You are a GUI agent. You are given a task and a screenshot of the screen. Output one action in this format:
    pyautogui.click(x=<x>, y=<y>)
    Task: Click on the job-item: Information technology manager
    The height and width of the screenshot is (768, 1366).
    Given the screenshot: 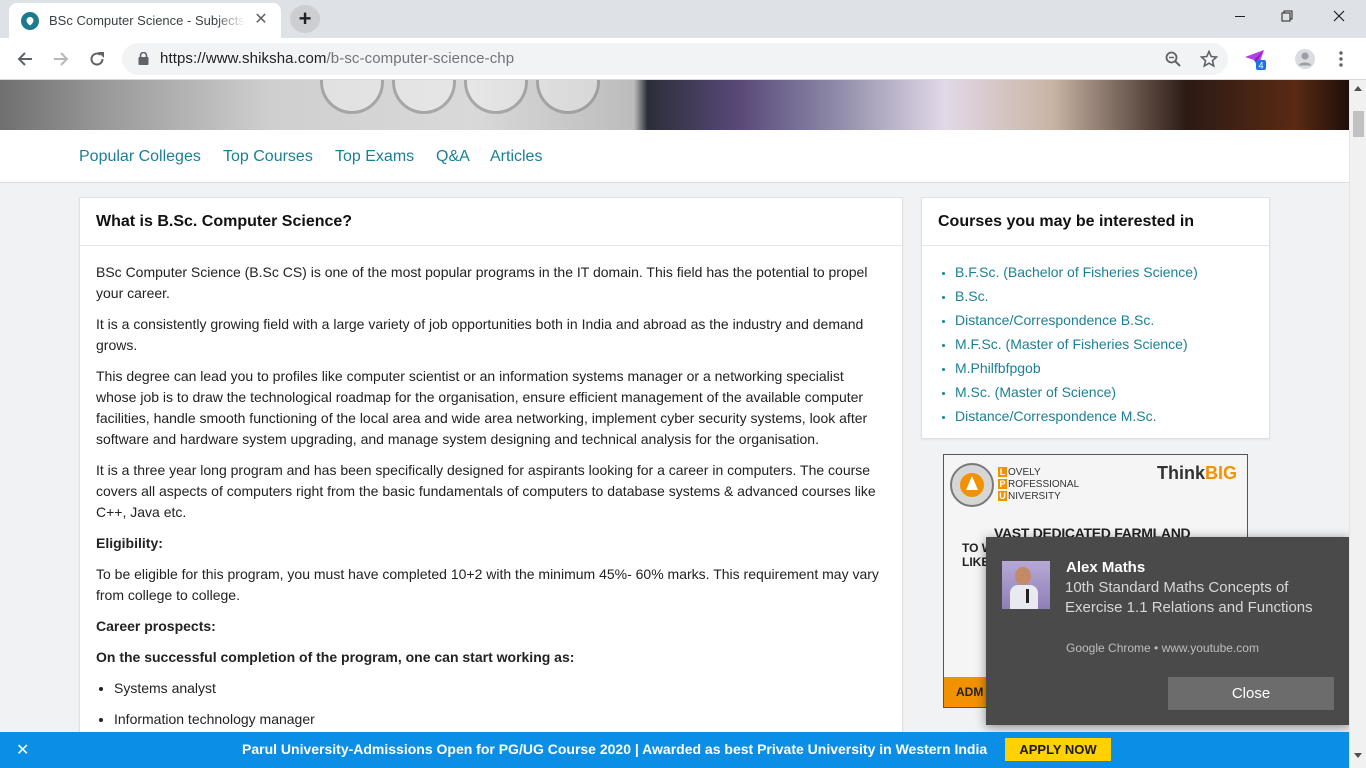 What is the action you would take?
    pyautogui.click(x=500, y=719)
    